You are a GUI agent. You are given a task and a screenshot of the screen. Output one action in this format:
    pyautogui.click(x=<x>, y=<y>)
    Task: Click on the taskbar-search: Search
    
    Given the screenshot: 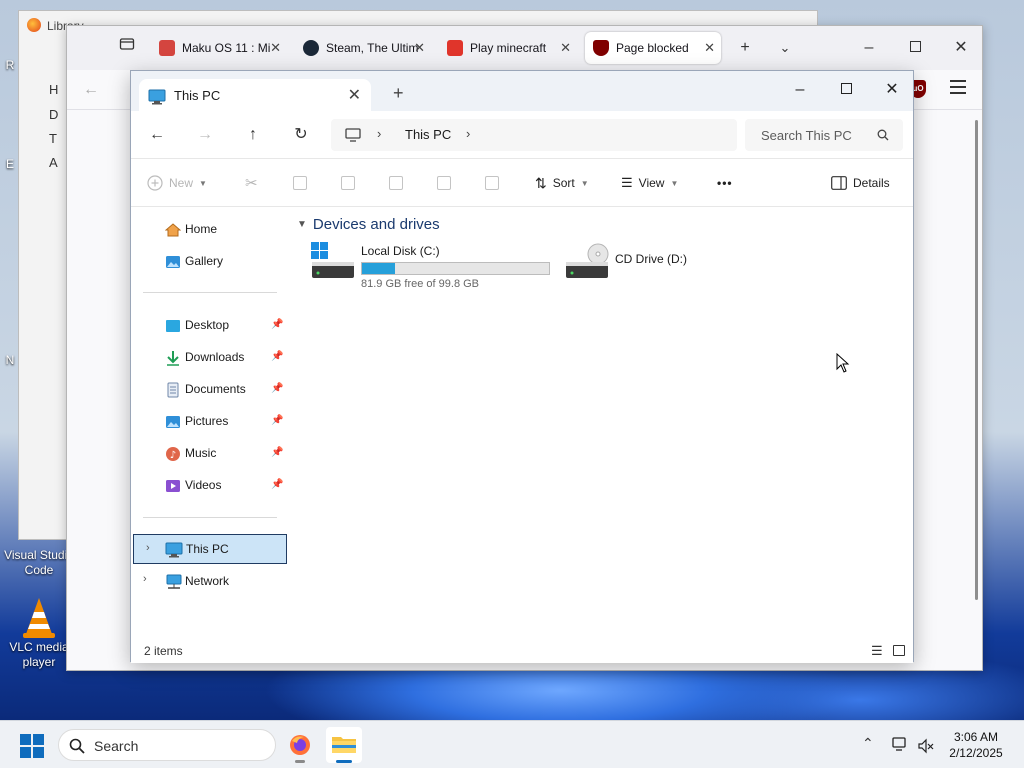 What is the action you would take?
    pyautogui.click(x=167, y=745)
    